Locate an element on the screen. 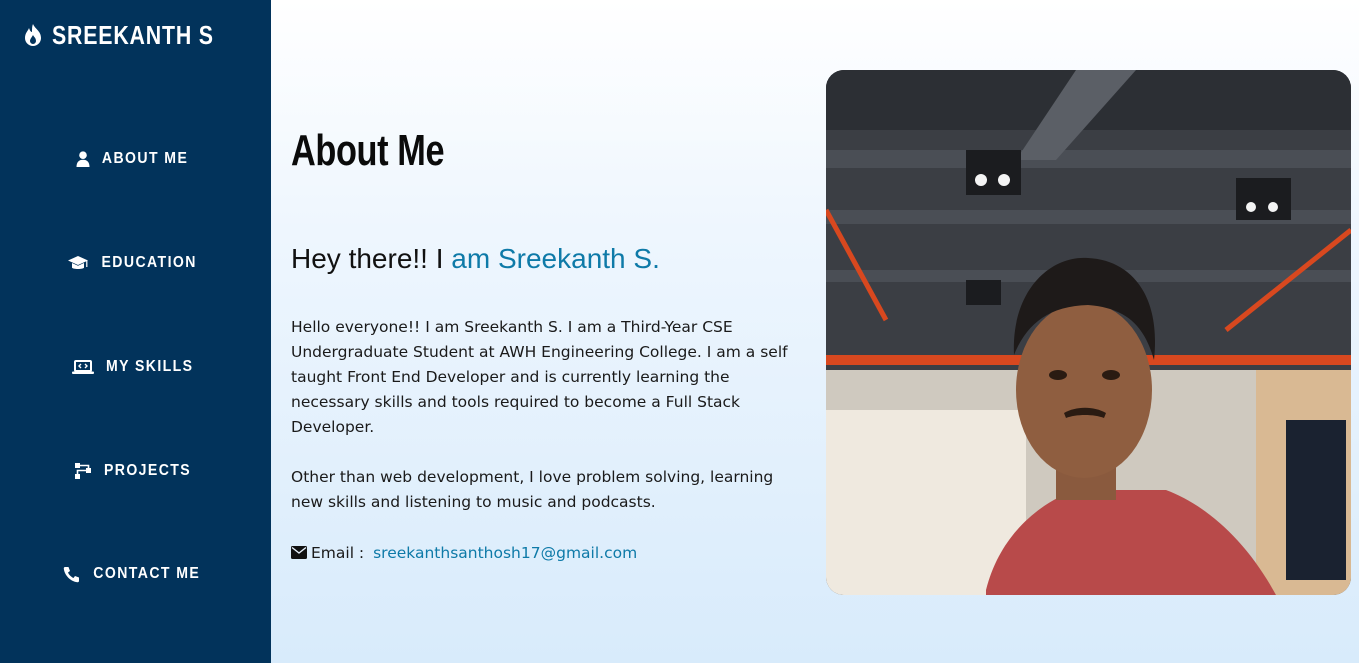 Image resolution: width=1359 pixels, height=663 pixels. nav-item-contact-me: CONTACT ME is located at coordinates (135, 574).